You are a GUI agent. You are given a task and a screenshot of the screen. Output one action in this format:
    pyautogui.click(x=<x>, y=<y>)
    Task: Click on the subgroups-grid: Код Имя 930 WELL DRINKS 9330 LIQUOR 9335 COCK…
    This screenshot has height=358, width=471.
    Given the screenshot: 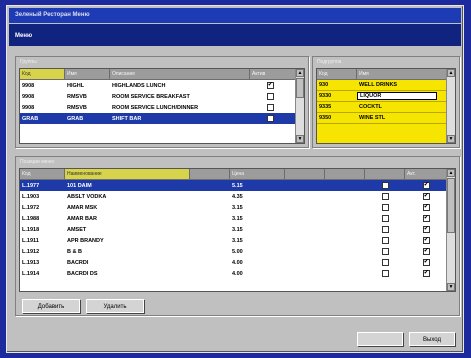 What is the action you would take?
    pyautogui.click(x=386, y=106)
    